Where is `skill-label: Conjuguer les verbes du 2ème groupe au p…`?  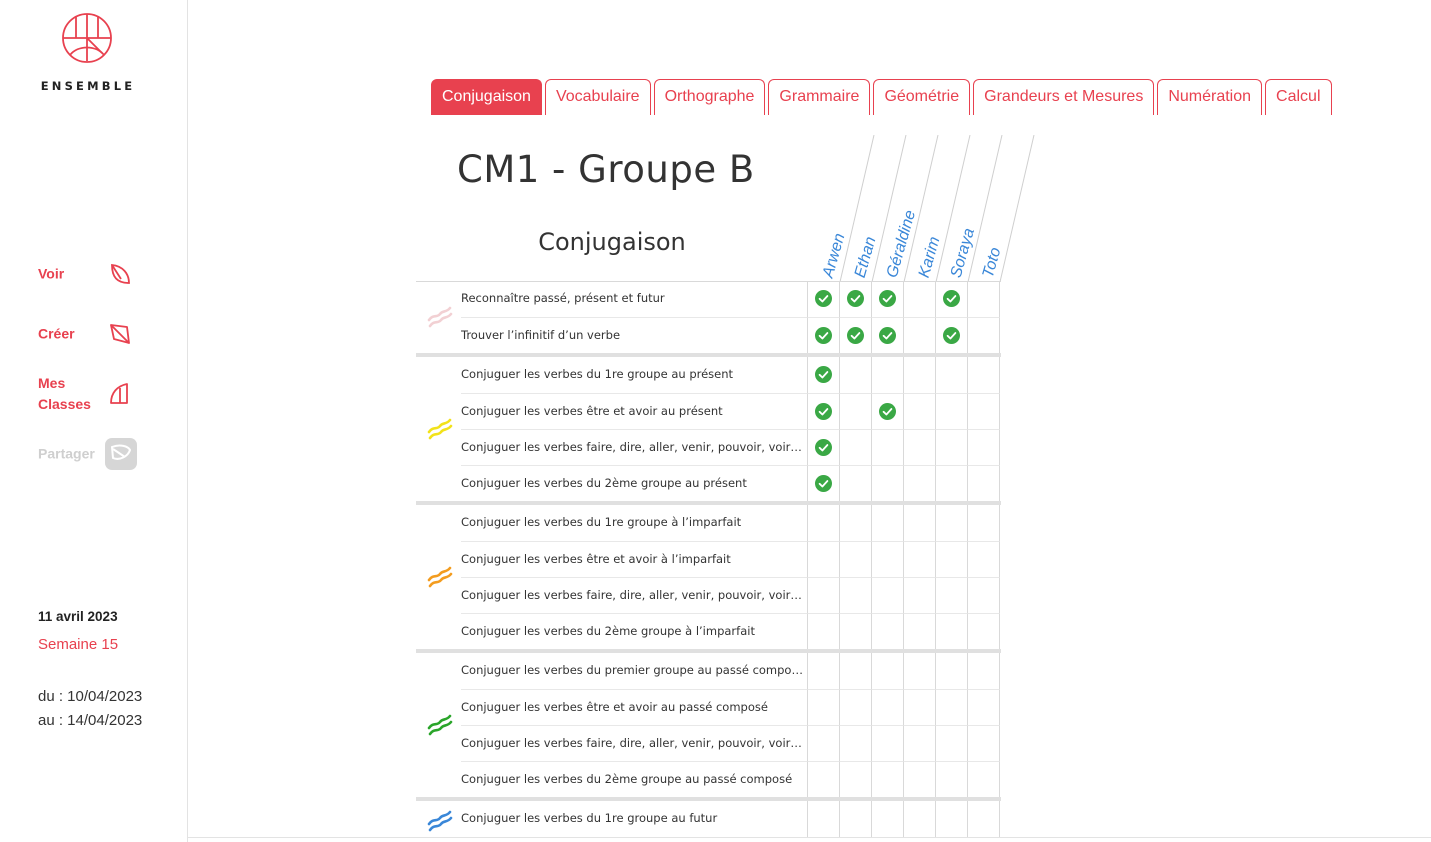 skill-label: Conjuguer les verbes du 2ème groupe au p… is located at coordinates (634, 483).